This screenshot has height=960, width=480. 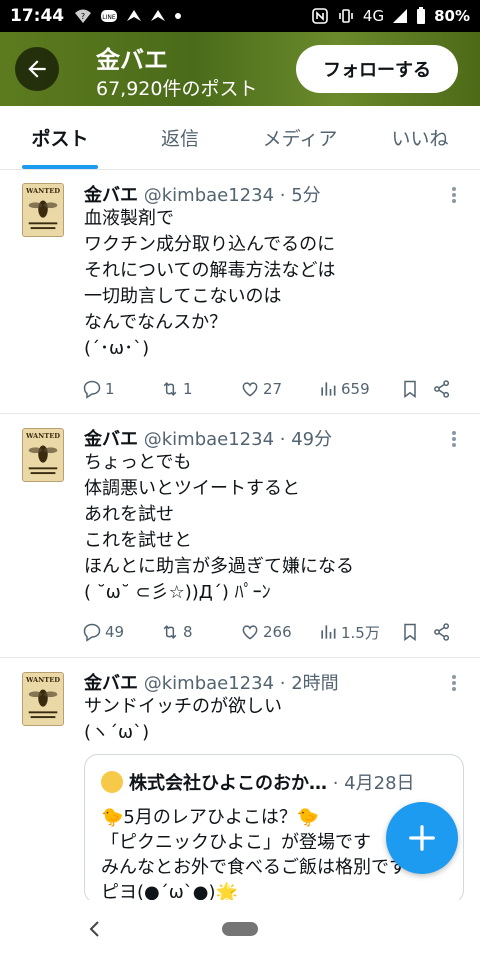 I want to click on profile-tabs: ポスト 返信 メディア いいね, so click(x=240, y=138).